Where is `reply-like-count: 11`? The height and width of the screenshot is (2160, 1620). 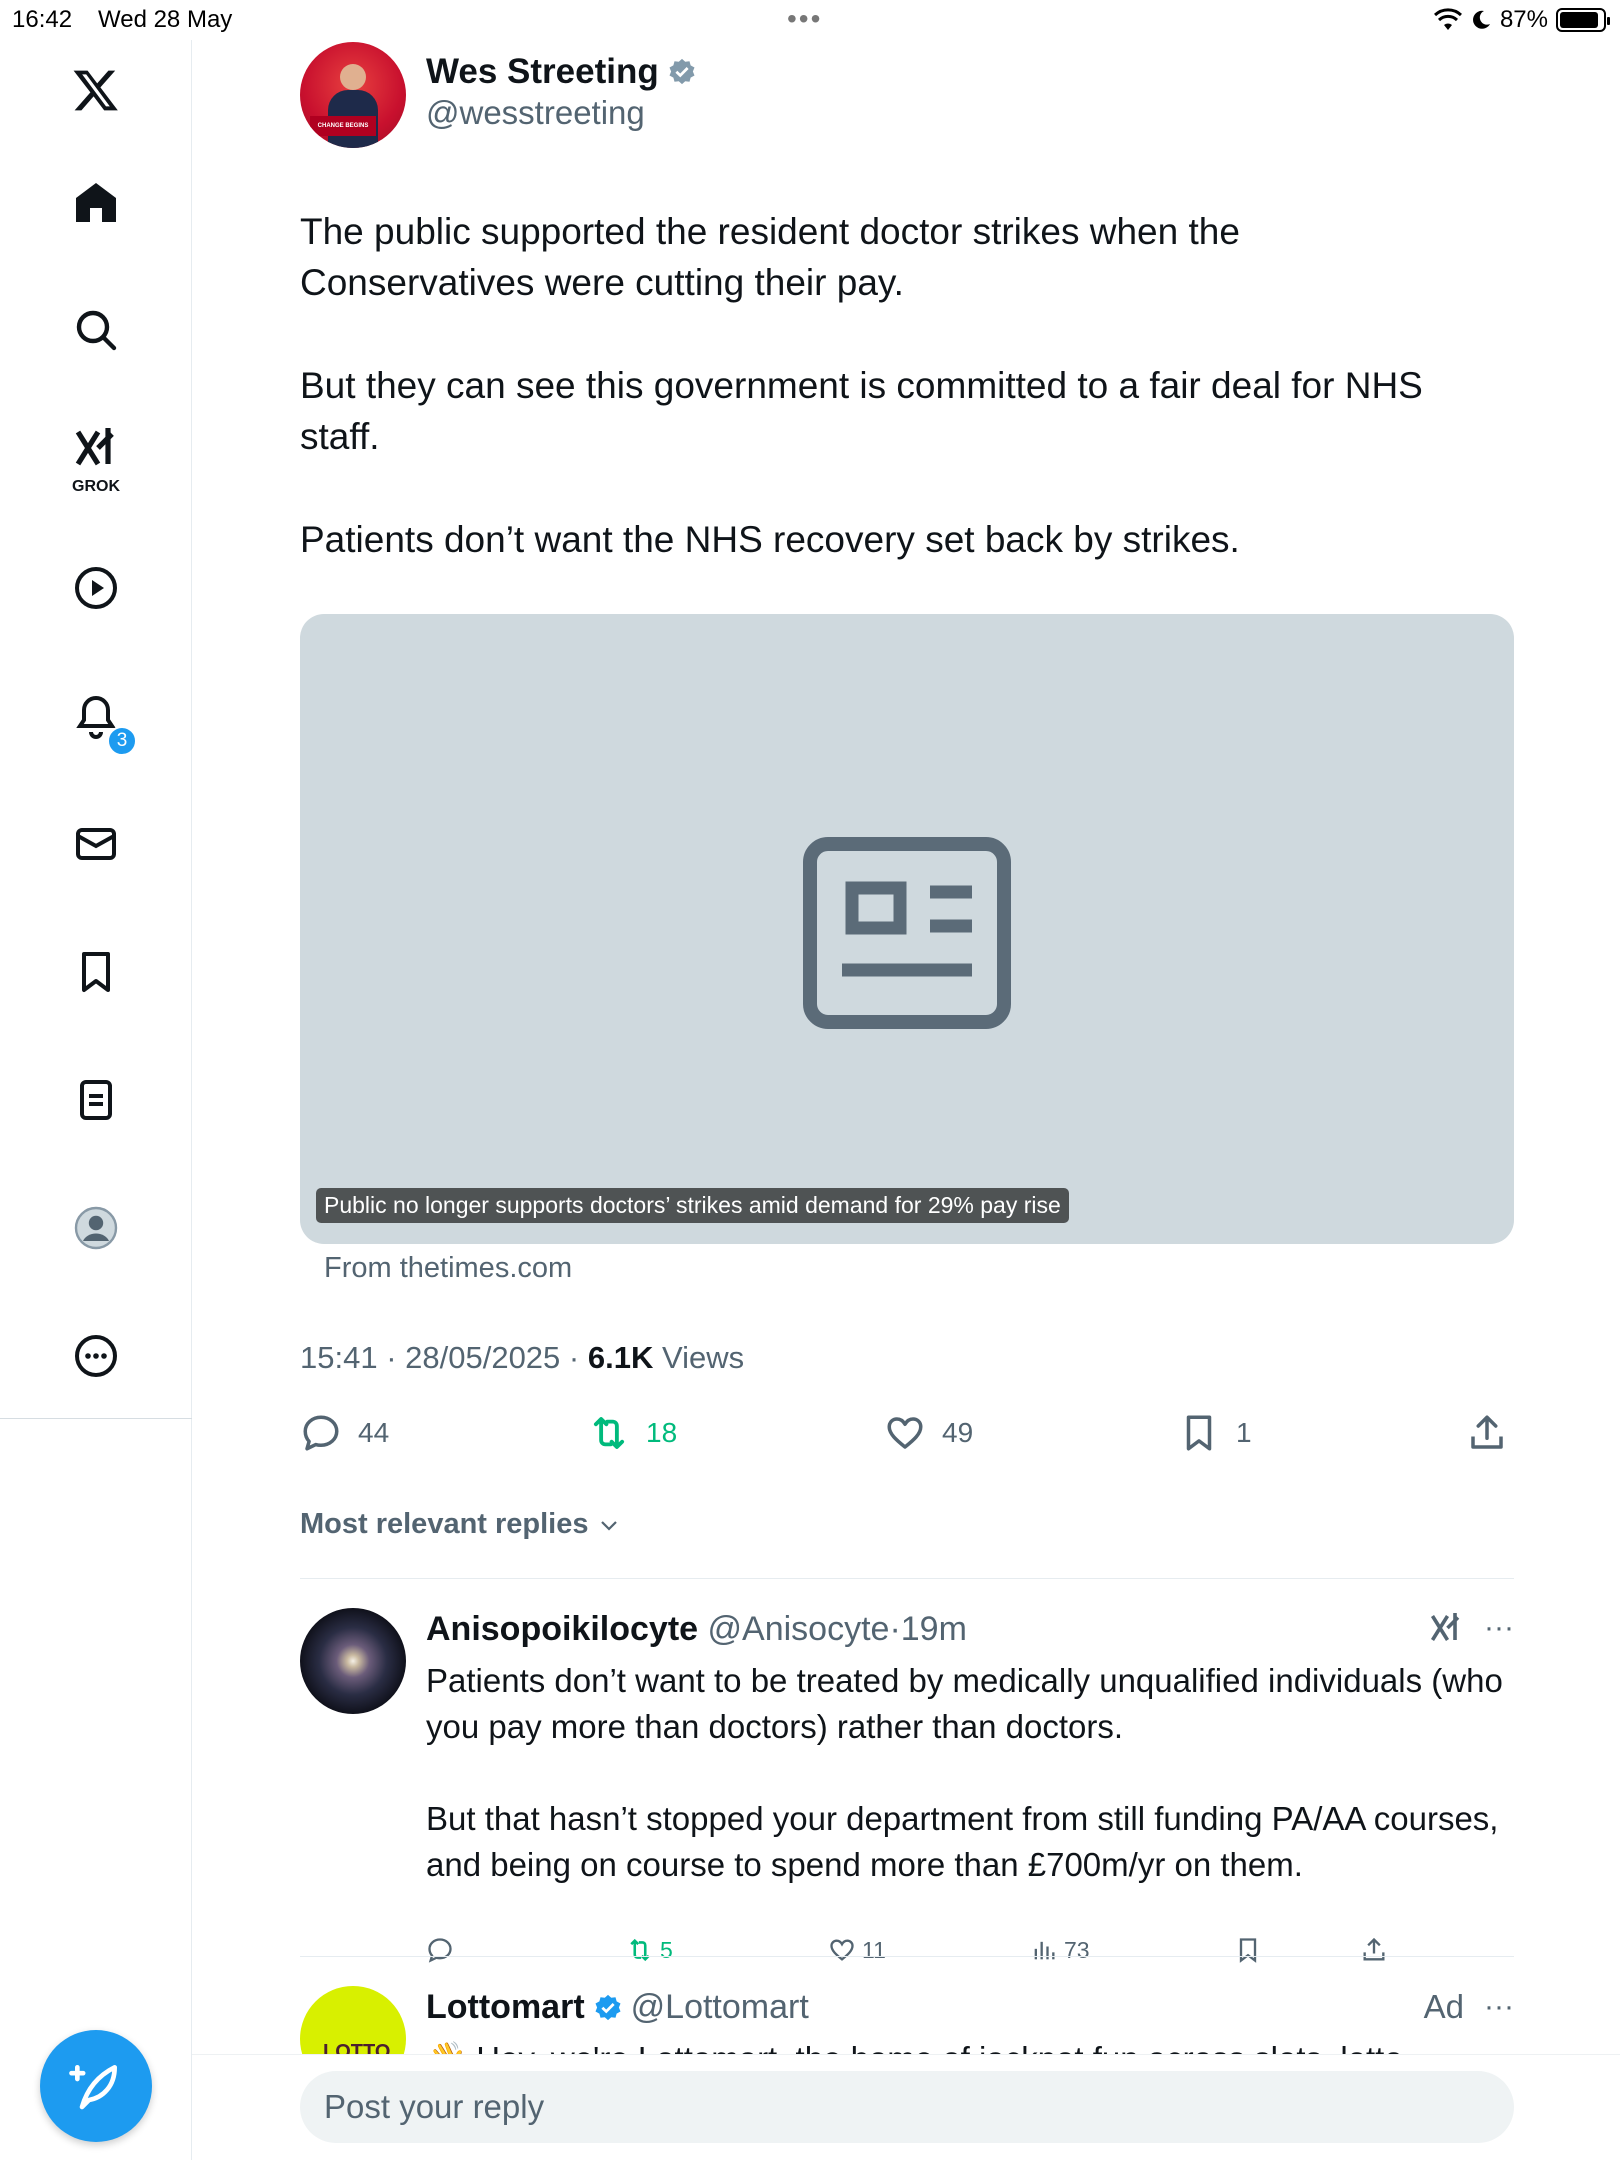 reply-like-count: 11 is located at coordinates (874, 1949).